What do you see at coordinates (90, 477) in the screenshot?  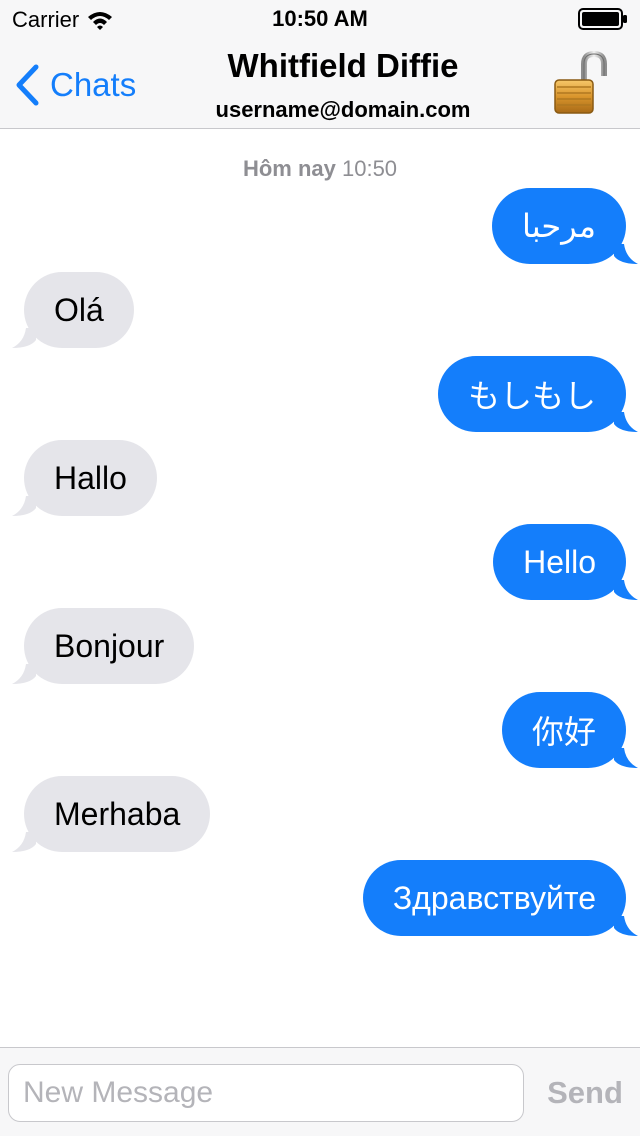 I see `message-text: Hallo` at bounding box center [90, 477].